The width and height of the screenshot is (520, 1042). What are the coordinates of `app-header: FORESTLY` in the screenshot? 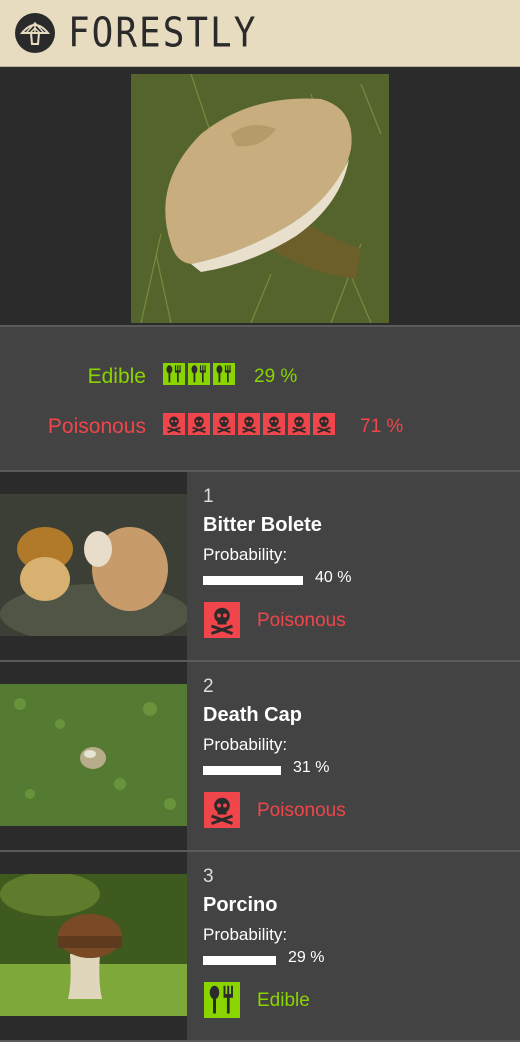 It's located at (260, 33).